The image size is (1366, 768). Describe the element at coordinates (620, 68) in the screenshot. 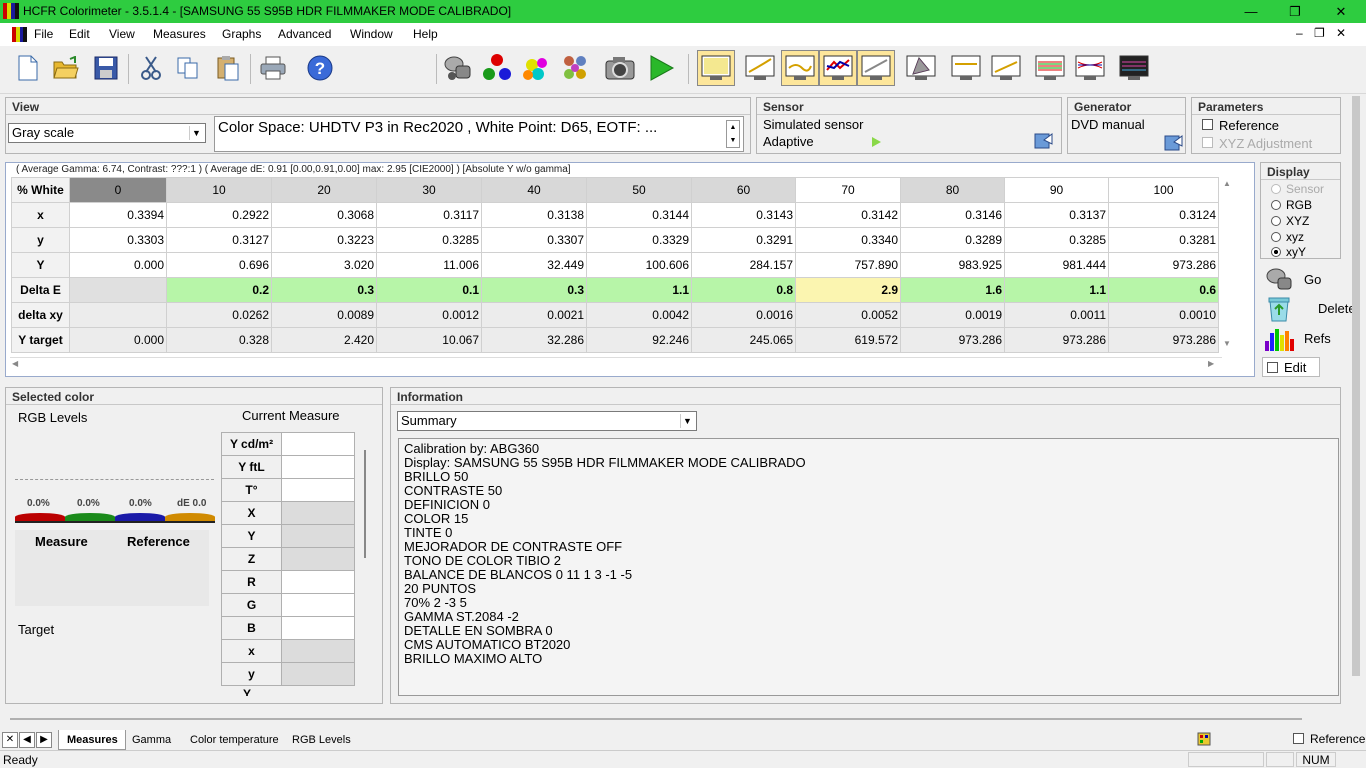

I see `camera-icon` at that location.